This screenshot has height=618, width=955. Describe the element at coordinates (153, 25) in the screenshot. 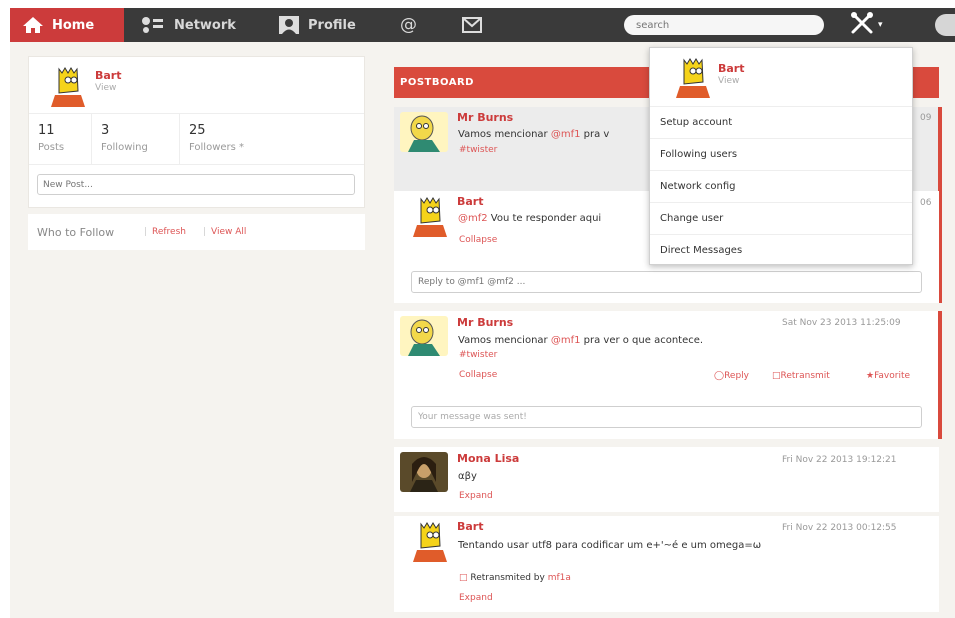

I see `network-icon` at that location.